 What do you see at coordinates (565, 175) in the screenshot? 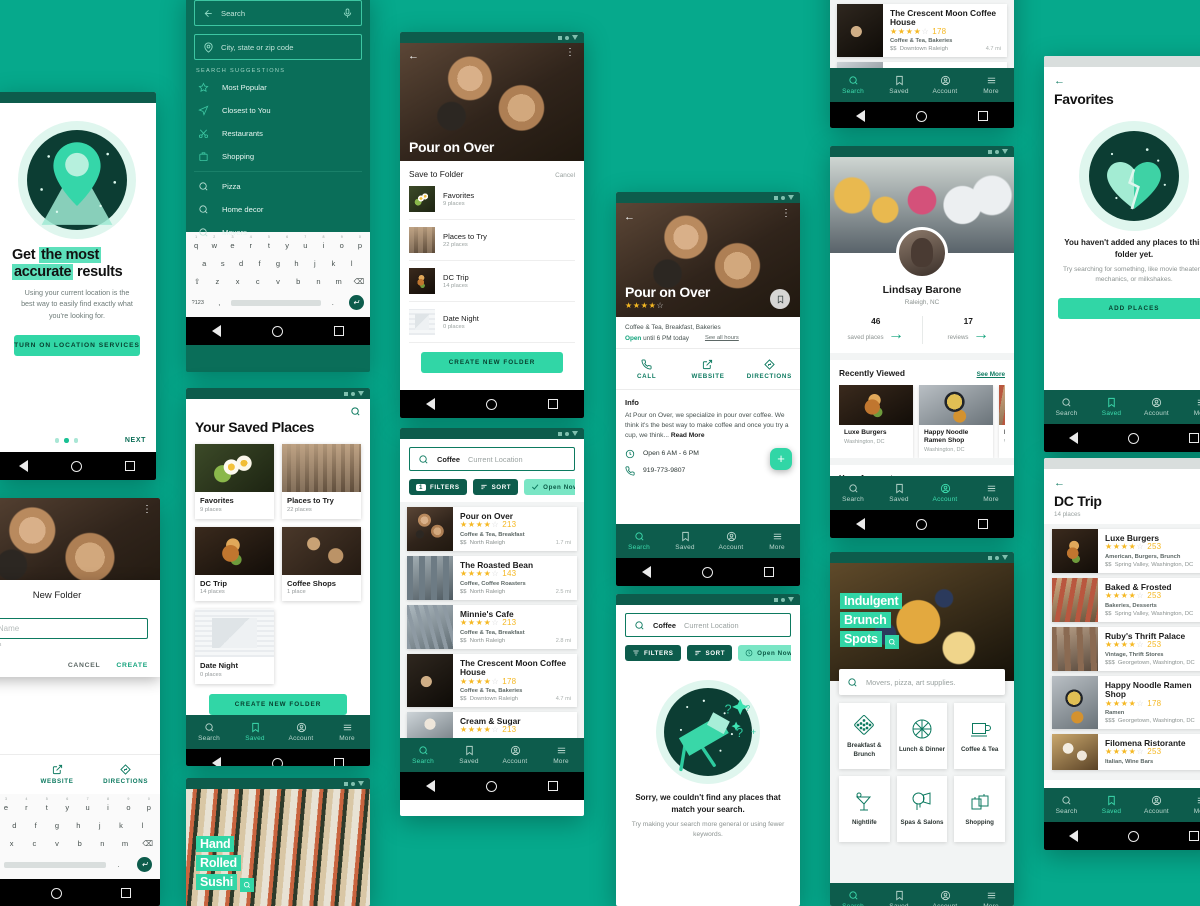
I see `cancel-button: Cancel` at bounding box center [565, 175].